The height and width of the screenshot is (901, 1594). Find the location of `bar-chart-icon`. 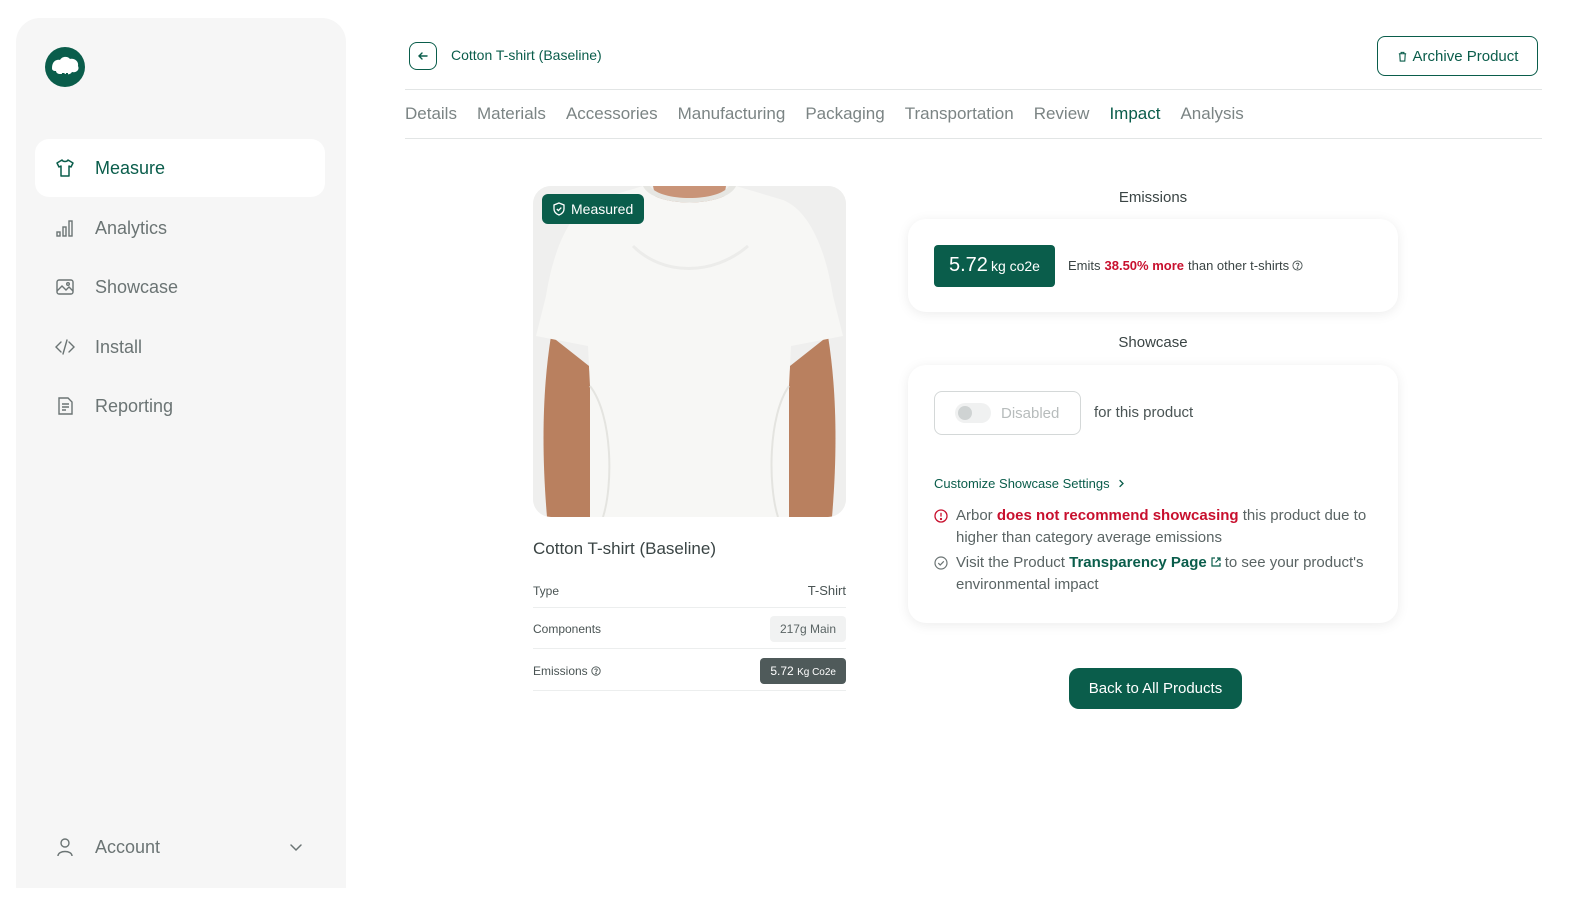

bar-chart-icon is located at coordinates (65, 228).